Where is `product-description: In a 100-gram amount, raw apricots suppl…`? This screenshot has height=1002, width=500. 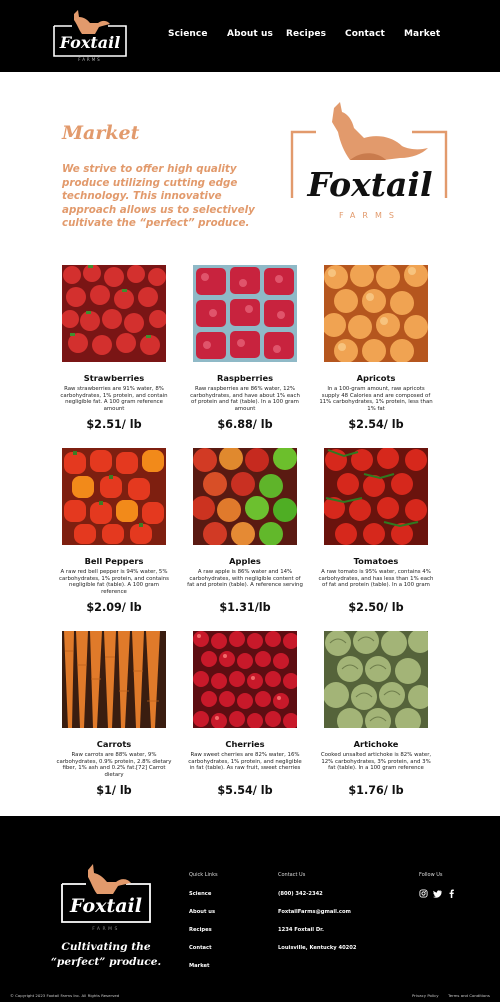 product-description: In a 100-gram amount, raw apricots suppl… is located at coordinates (376, 399).